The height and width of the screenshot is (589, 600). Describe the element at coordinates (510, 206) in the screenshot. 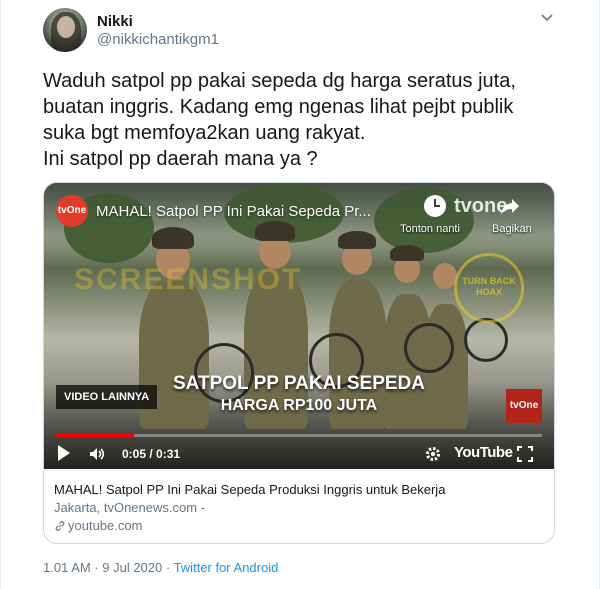

I see `share-icon` at that location.